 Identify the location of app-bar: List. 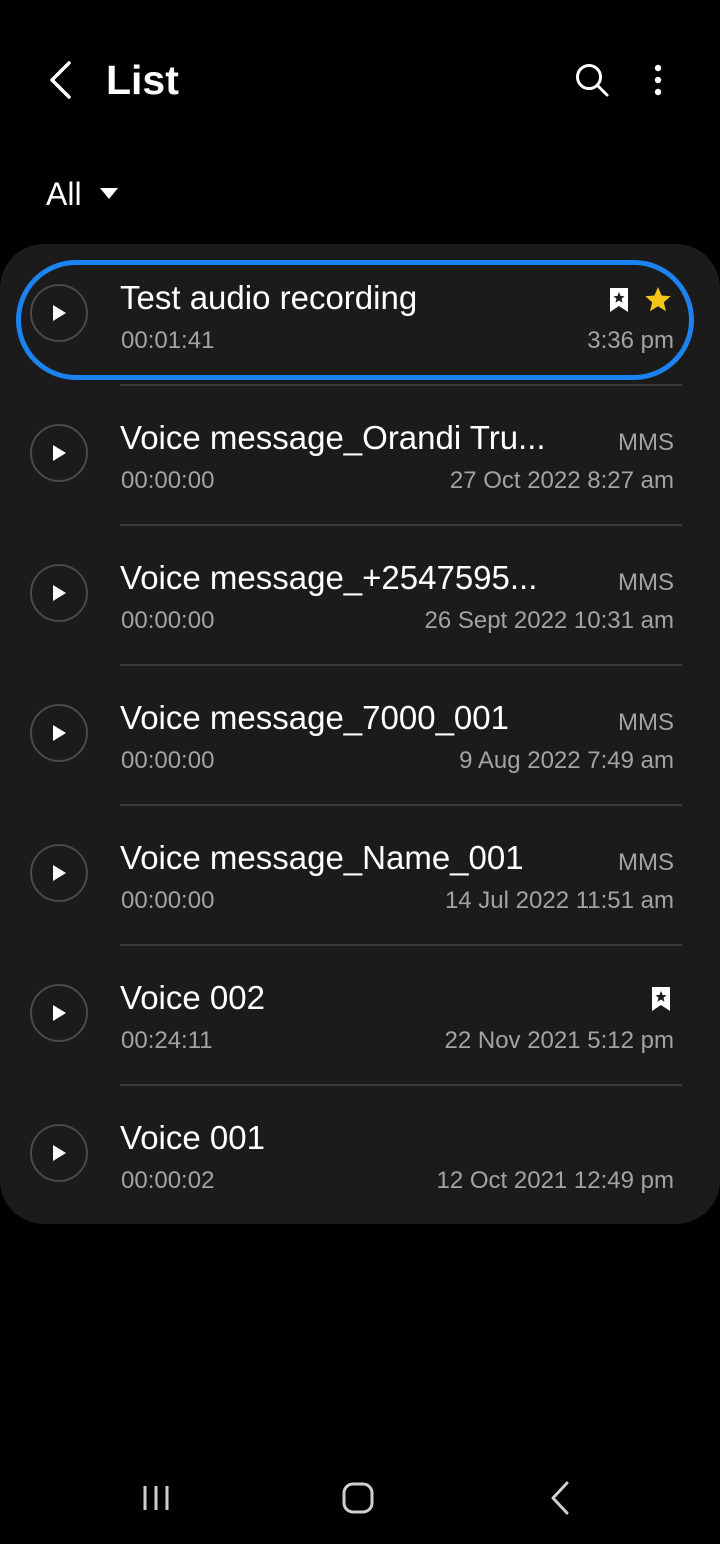
(360, 80).